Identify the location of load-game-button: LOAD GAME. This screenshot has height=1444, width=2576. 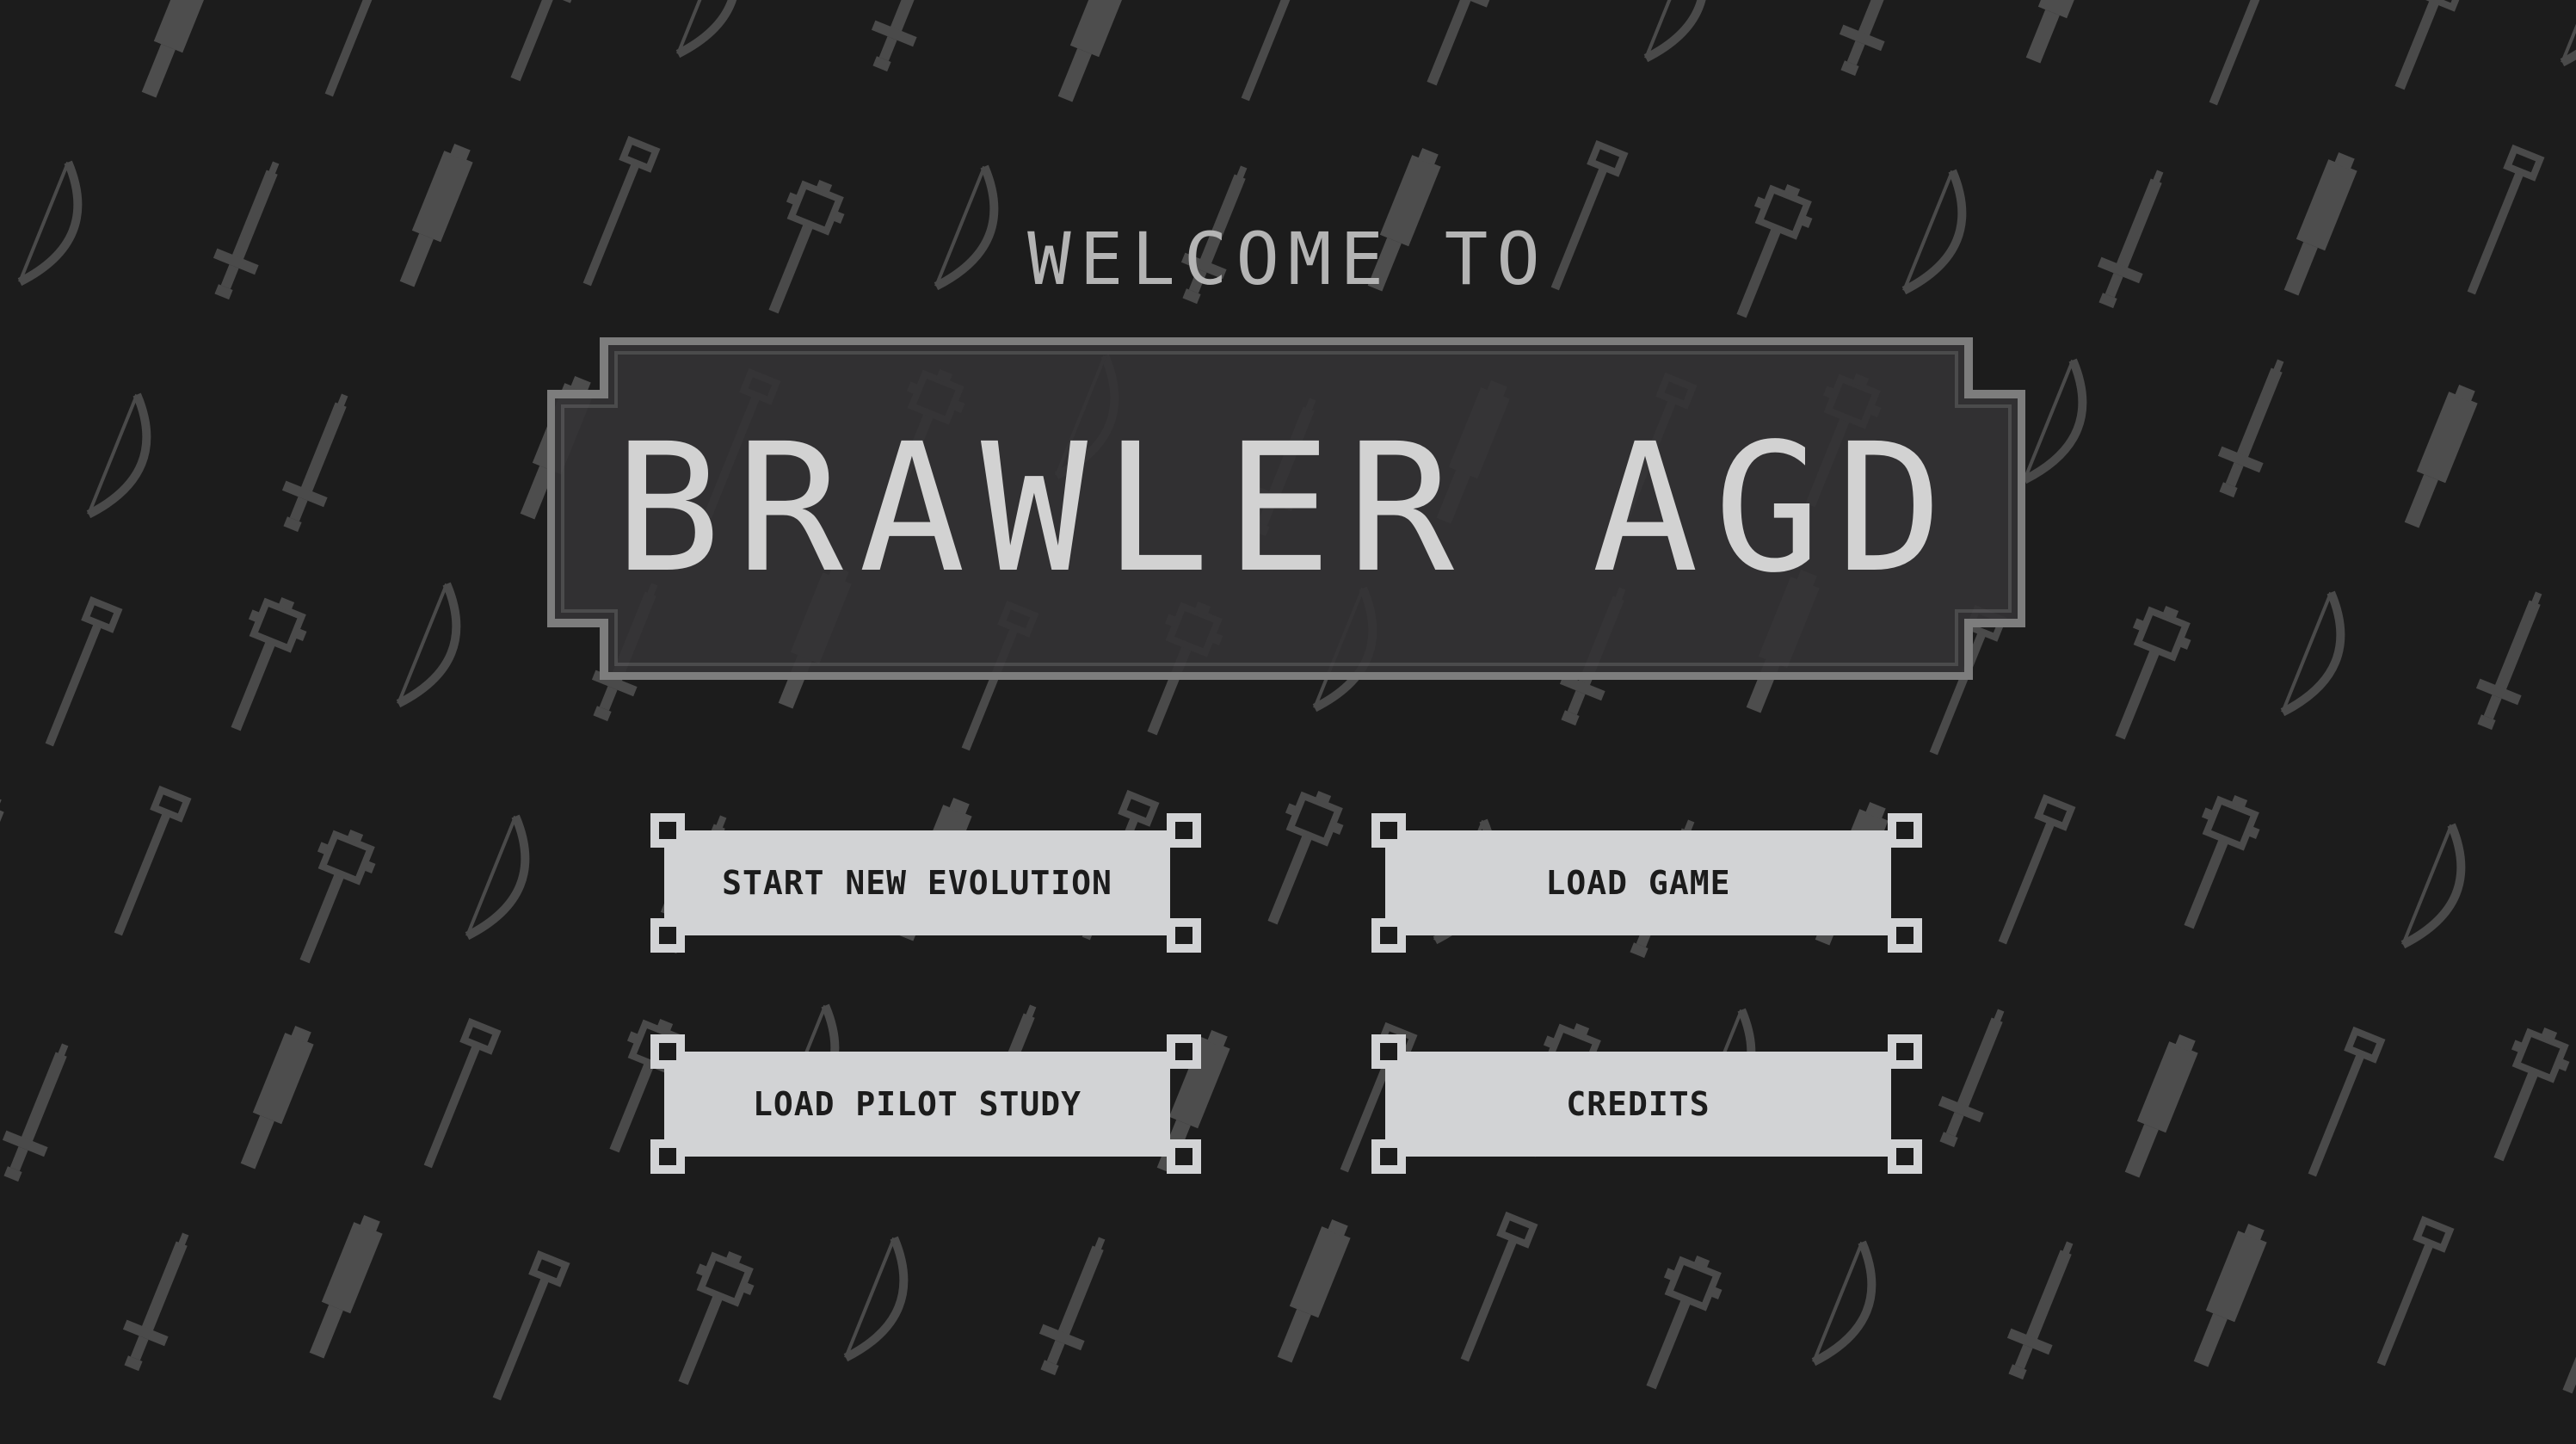
(1647, 883).